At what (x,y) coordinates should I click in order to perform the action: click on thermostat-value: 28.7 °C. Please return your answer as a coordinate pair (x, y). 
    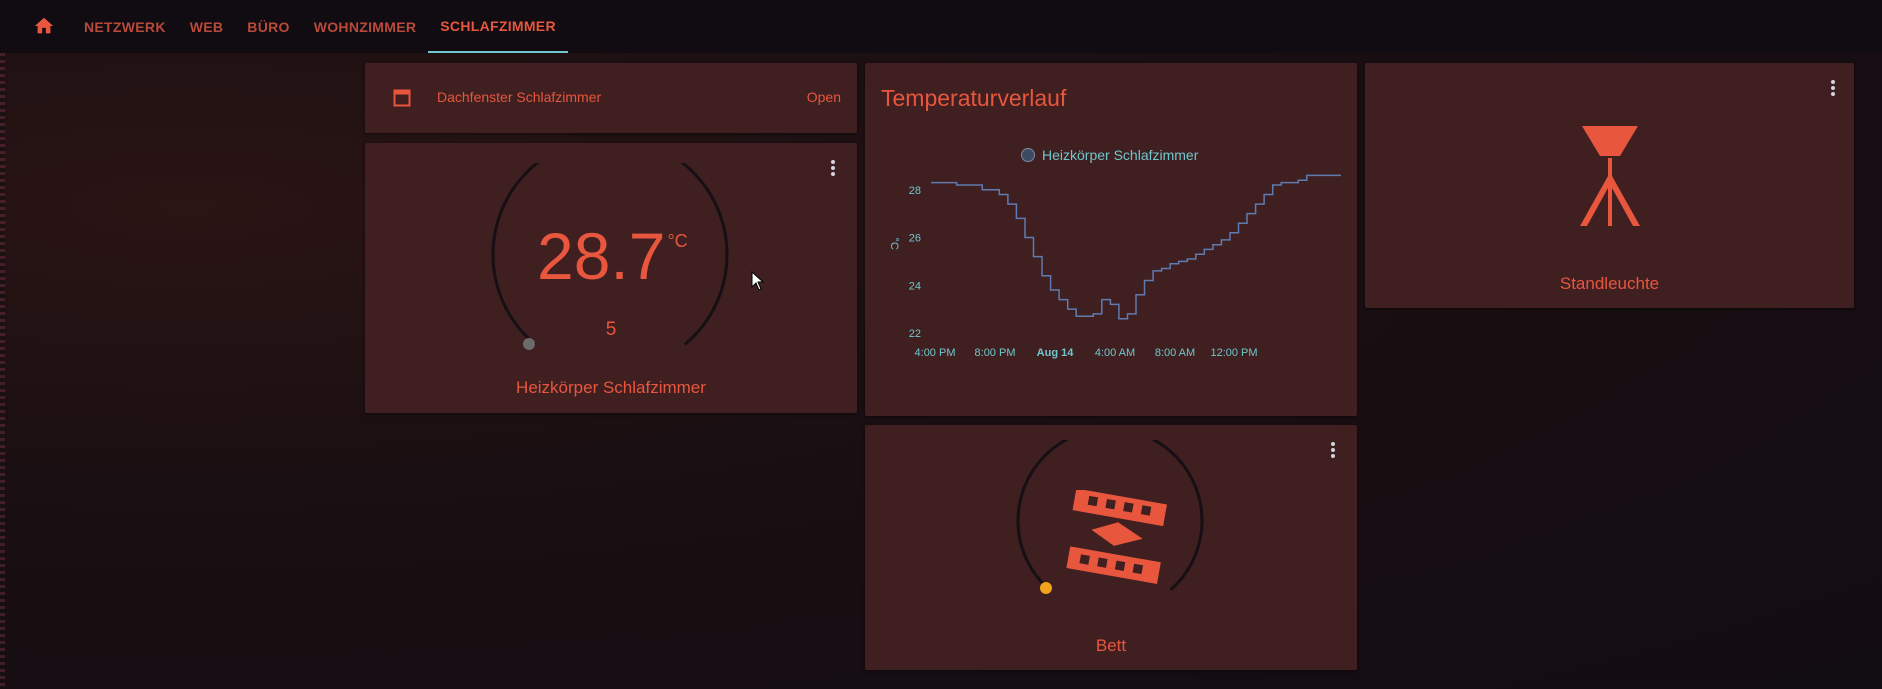
    Looking at the image, I should click on (612, 256).